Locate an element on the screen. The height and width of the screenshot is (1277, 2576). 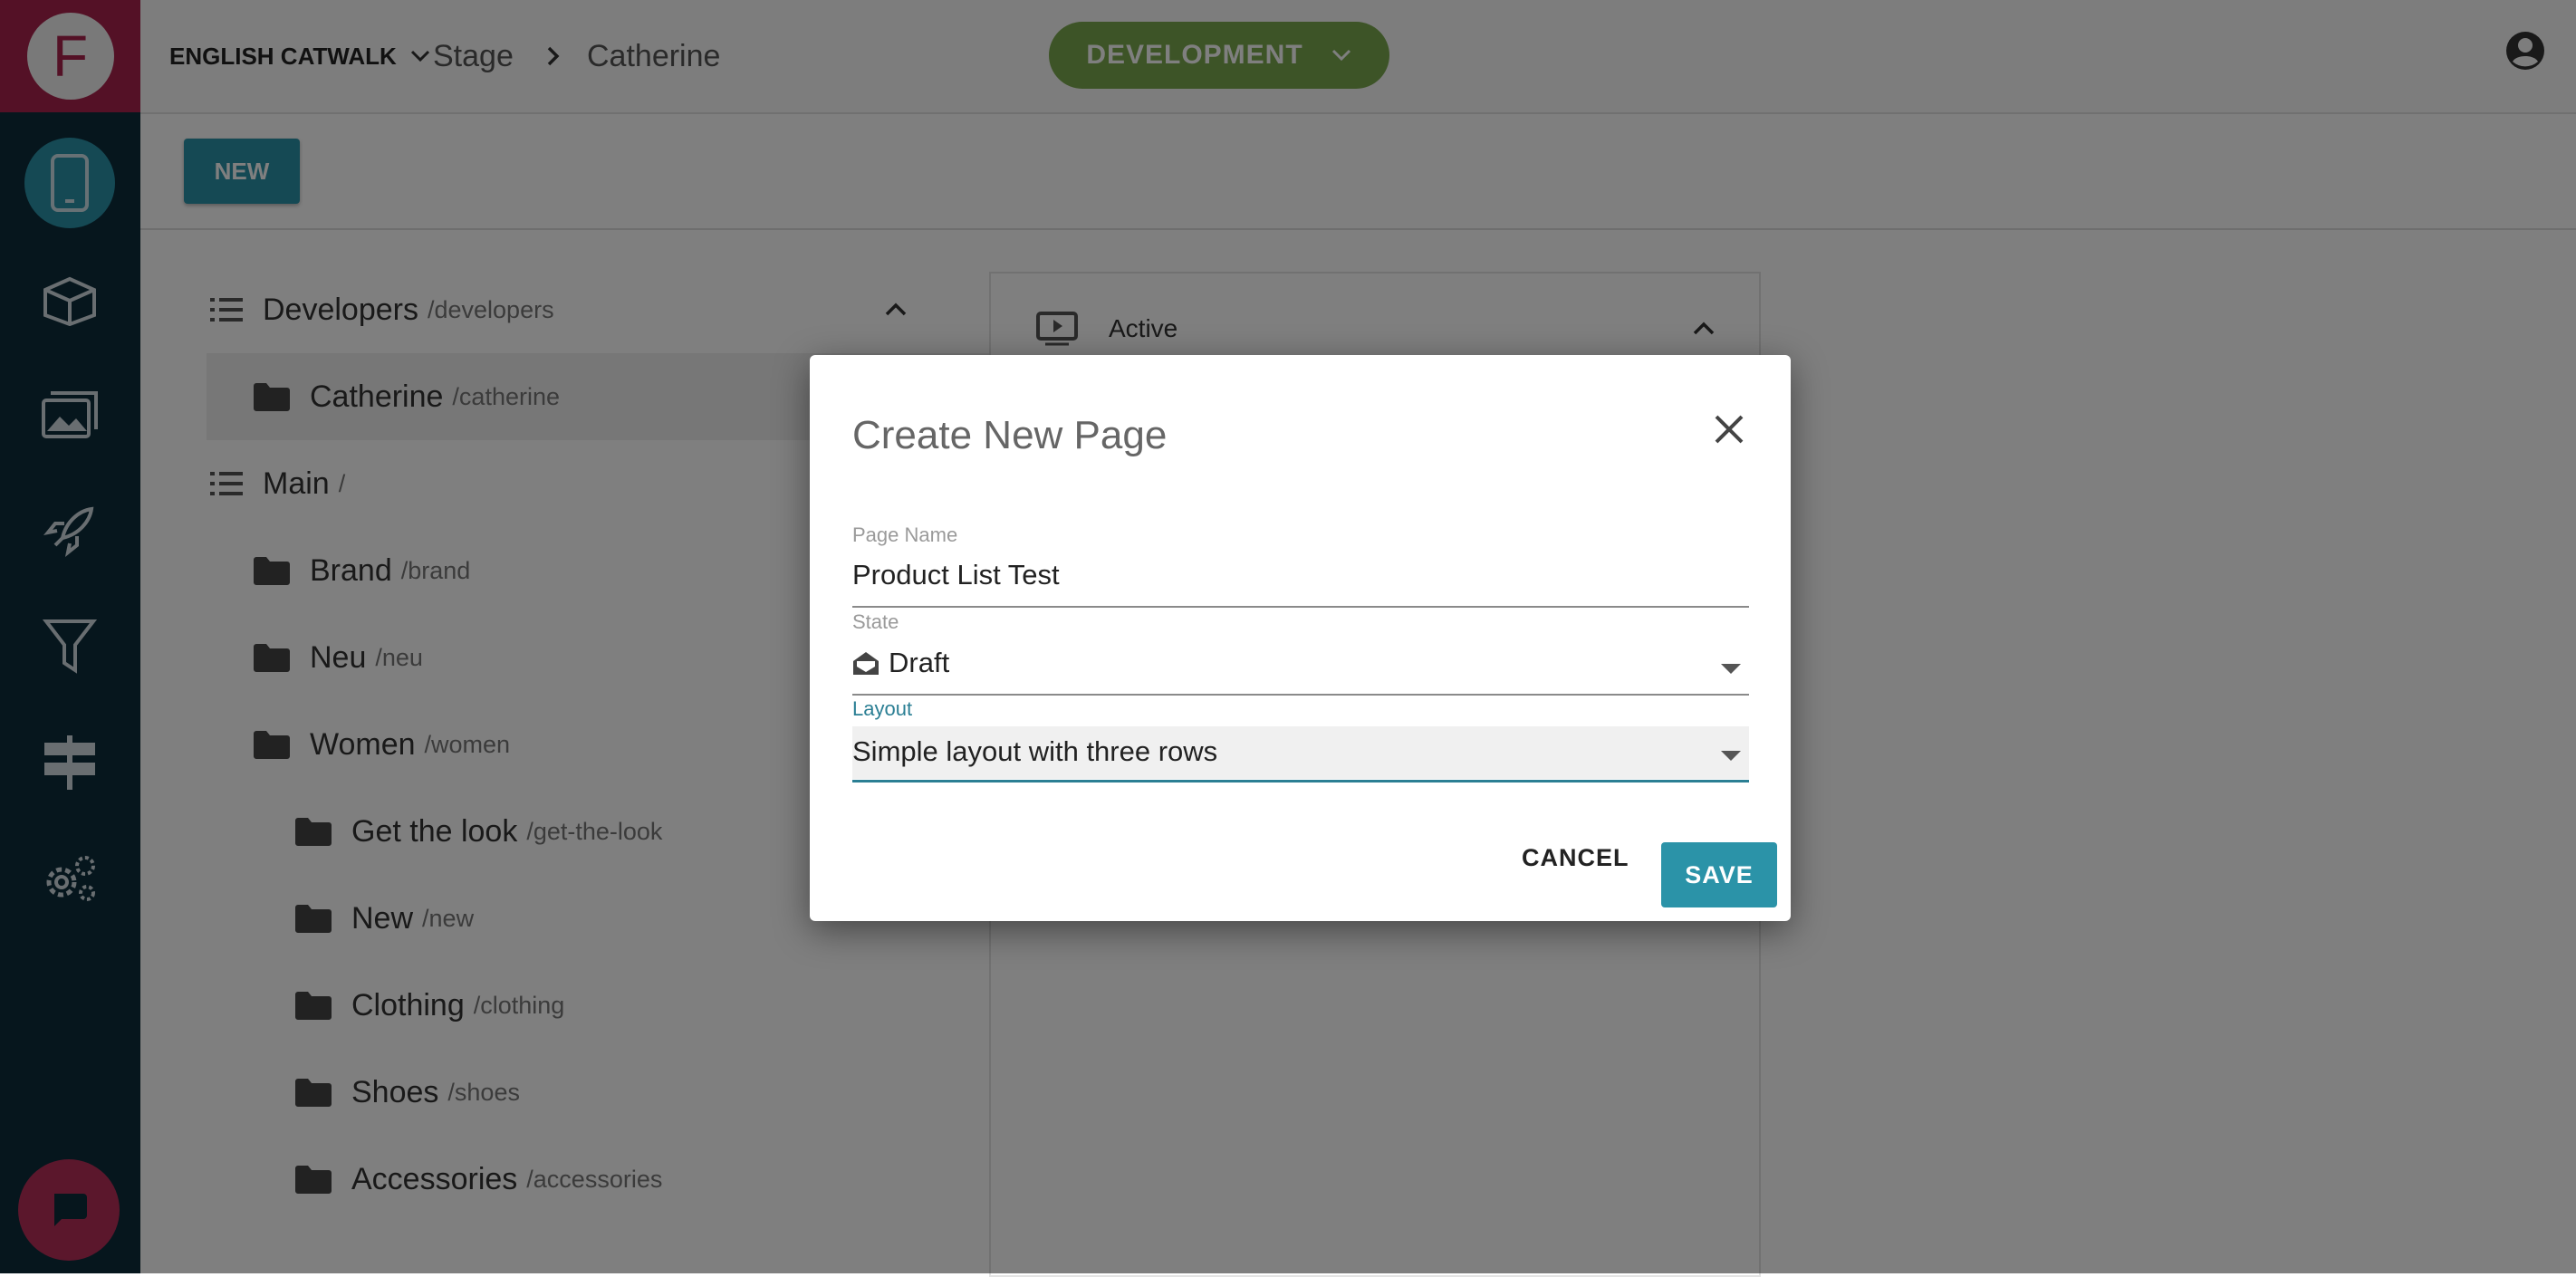
page-name-input: Product List Test is located at coordinates (1300, 575).